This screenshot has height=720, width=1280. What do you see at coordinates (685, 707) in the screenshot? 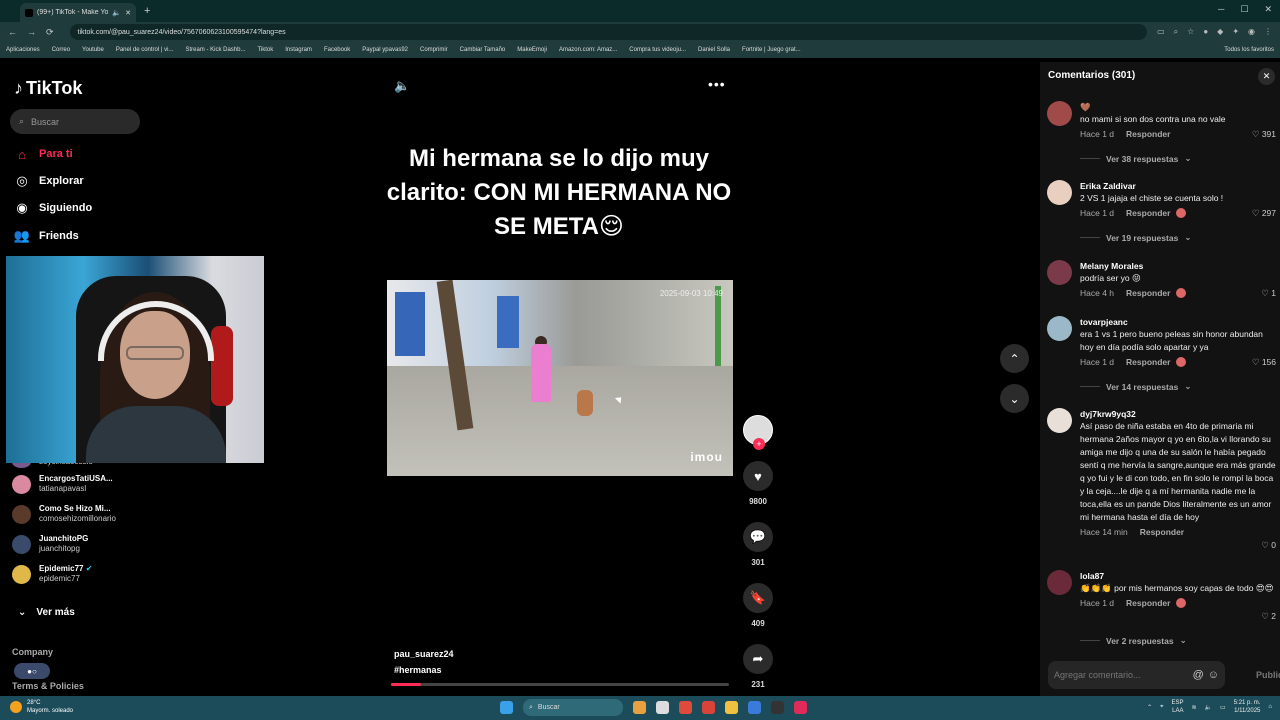
I see `chrome-icon` at bounding box center [685, 707].